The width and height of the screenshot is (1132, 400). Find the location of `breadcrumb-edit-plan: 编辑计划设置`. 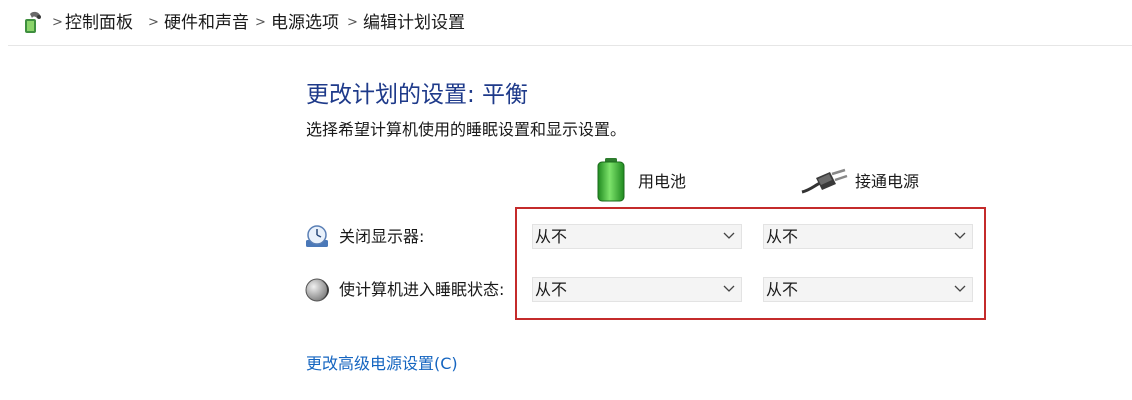

breadcrumb-edit-plan: 编辑计划设置 is located at coordinates (414, 23).